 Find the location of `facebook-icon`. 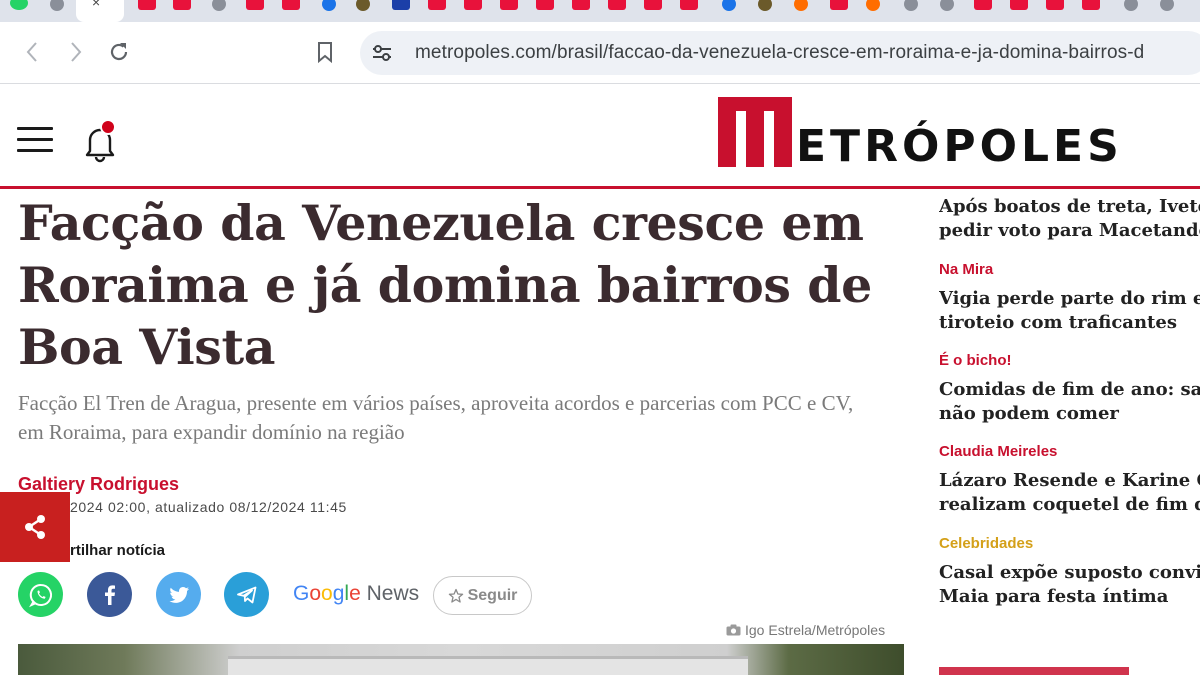

facebook-icon is located at coordinates (109, 594).